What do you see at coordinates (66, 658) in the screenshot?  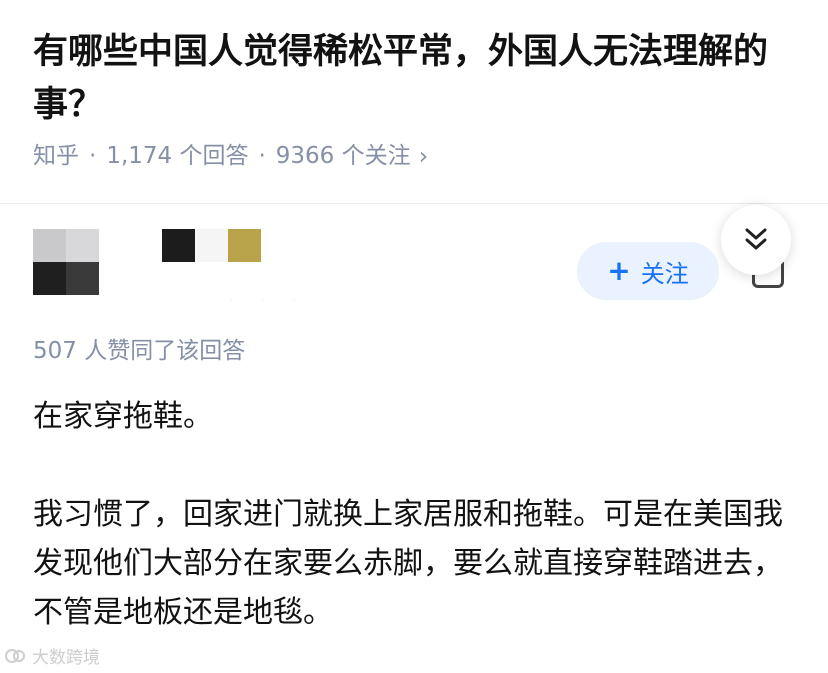 I see `watermark-text: 大数跨境` at bounding box center [66, 658].